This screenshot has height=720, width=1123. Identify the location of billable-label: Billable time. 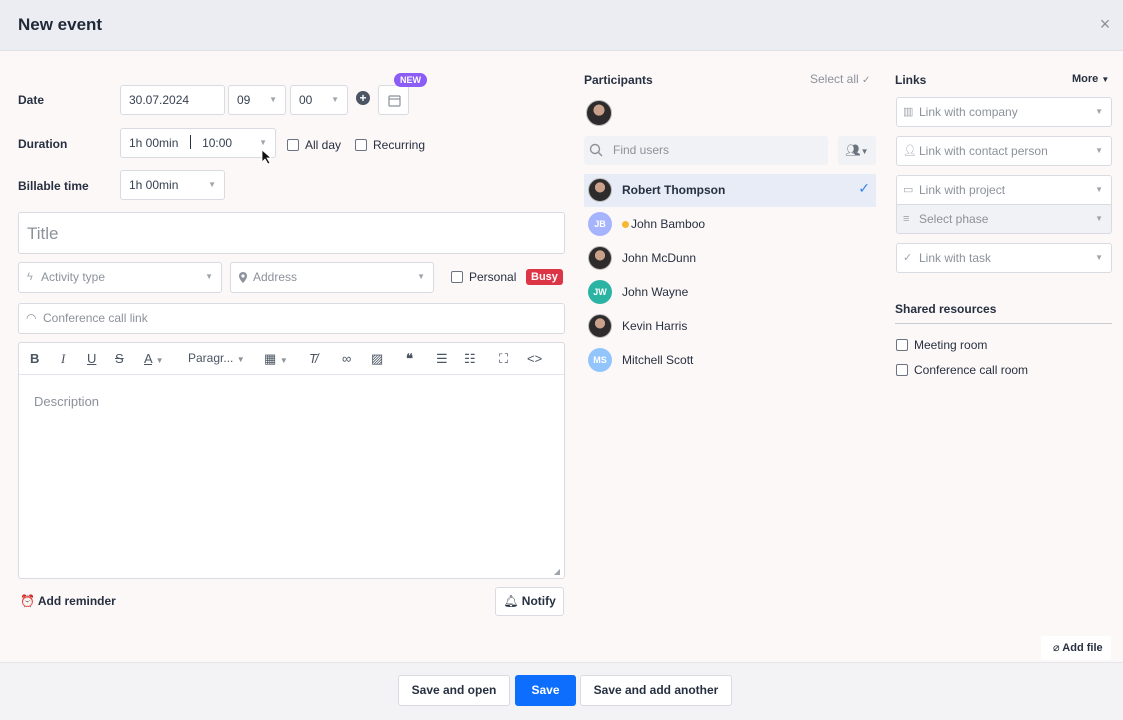
(53, 186).